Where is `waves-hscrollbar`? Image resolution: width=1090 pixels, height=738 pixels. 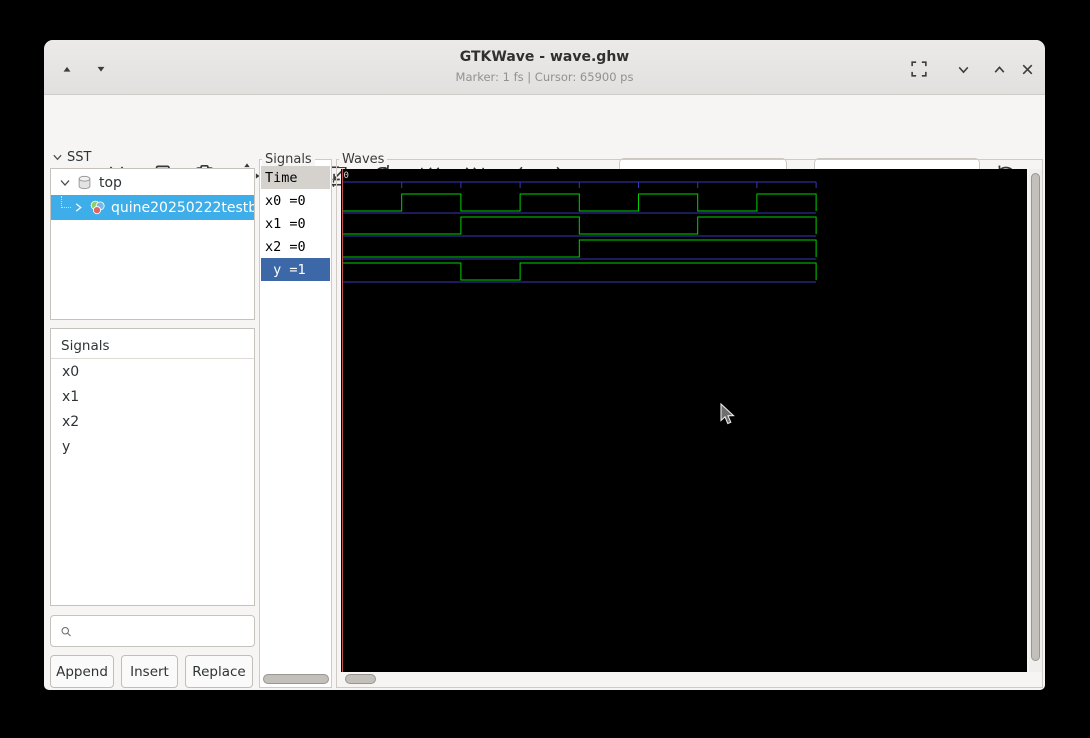
waves-hscrollbar is located at coordinates (360, 679).